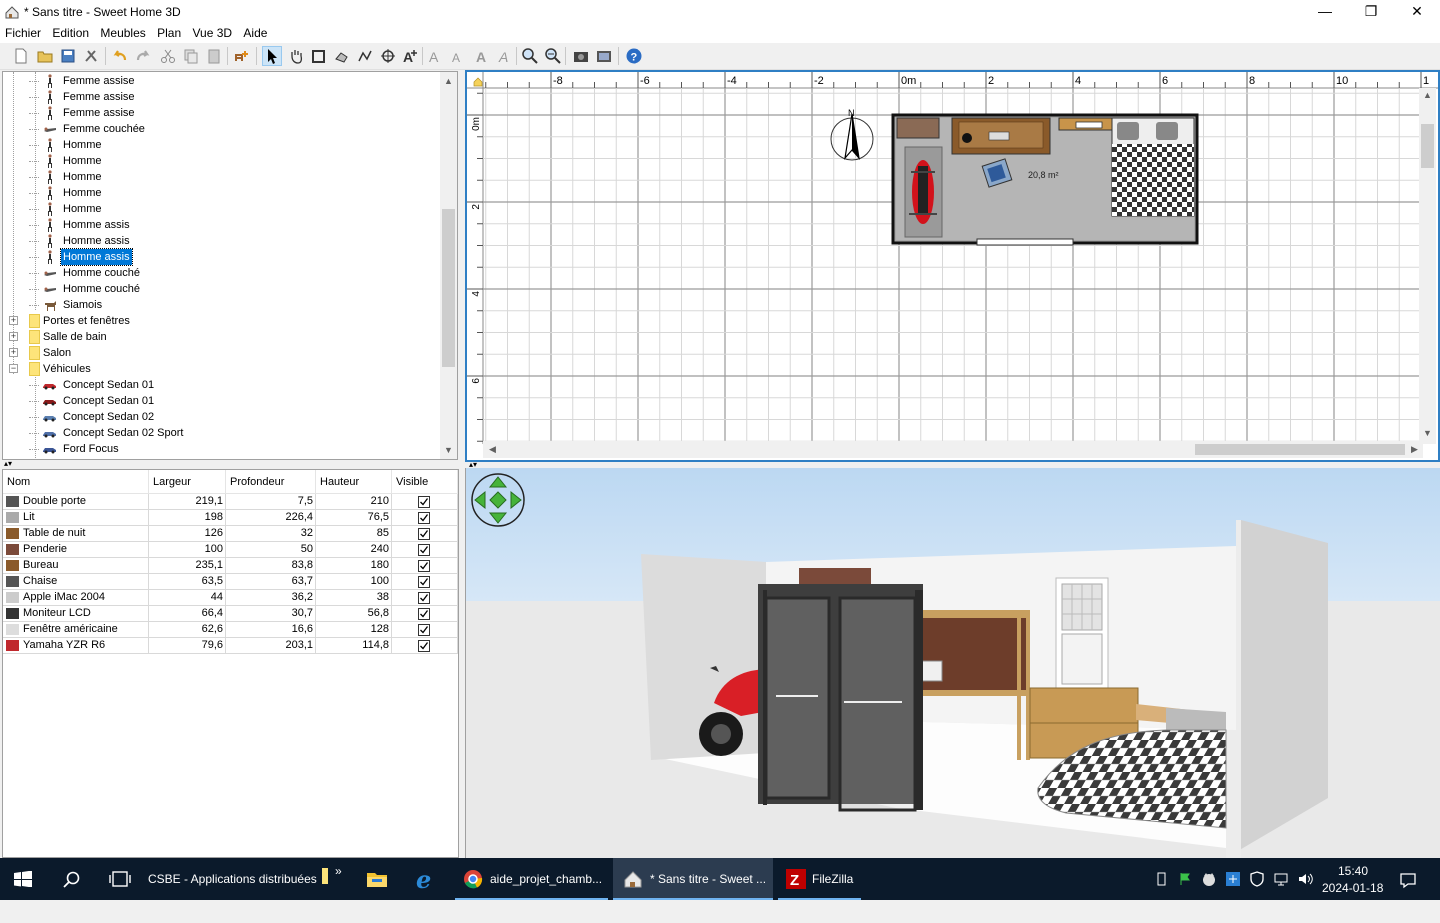  What do you see at coordinates (604, 56) in the screenshot?
I see `create-video-icon` at bounding box center [604, 56].